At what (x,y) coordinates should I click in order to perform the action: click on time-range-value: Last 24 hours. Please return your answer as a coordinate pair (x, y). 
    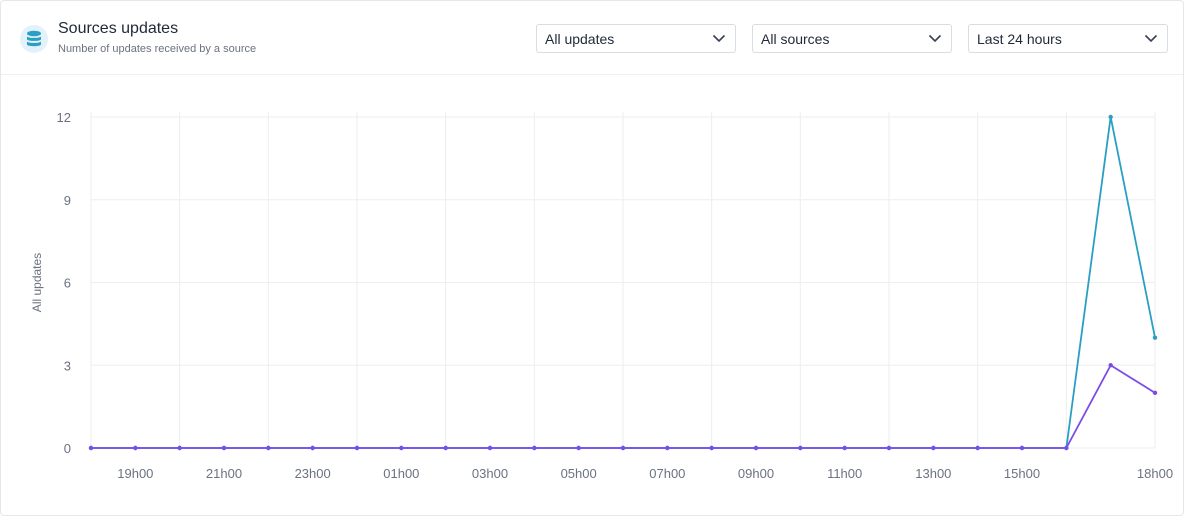
    Looking at the image, I should click on (1019, 39).